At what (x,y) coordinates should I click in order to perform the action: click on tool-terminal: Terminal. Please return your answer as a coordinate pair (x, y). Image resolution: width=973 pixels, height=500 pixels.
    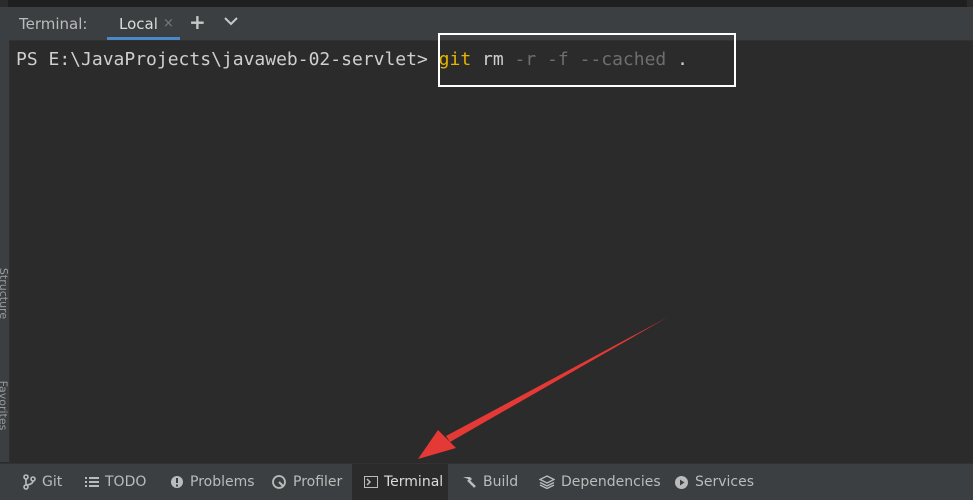
    Looking at the image, I should click on (400, 482).